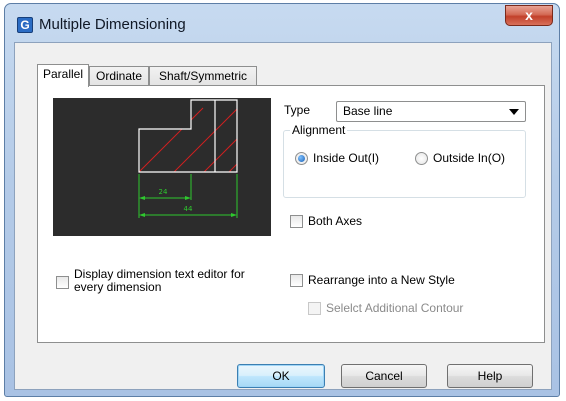  Describe the element at coordinates (421, 158) in the screenshot. I see `radio-outside-in` at that location.